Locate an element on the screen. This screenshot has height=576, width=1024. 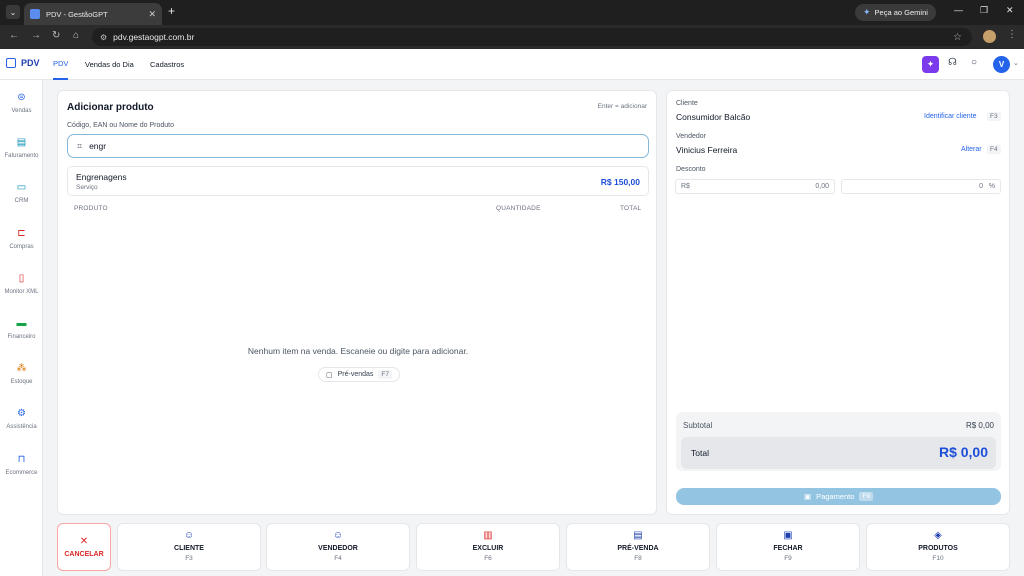
brand-logo: PDV is located at coordinates (23, 63).